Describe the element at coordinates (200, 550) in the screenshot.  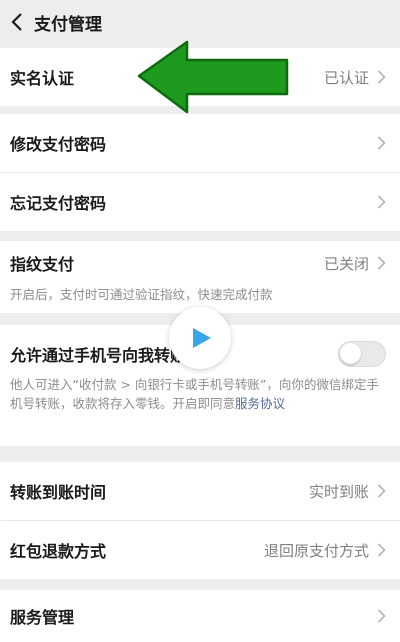
I see `refund-method-row: 红包退款方式 退回原支付方式` at that location.